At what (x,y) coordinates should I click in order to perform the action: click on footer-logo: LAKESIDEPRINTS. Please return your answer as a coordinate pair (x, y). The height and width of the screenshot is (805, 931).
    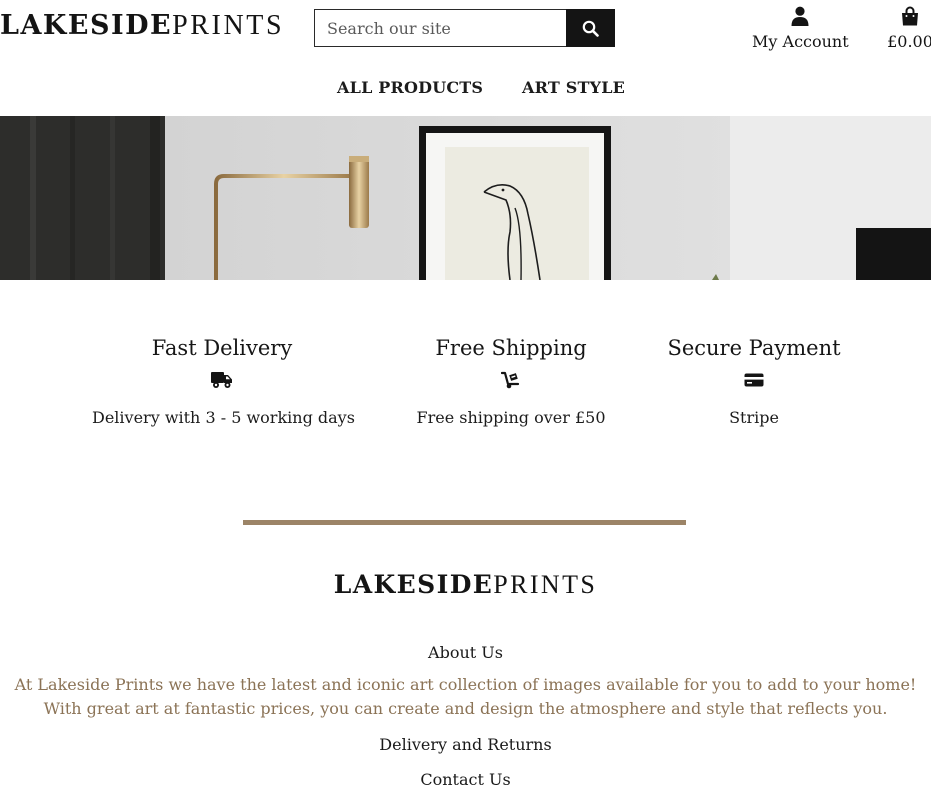
    Looking at the image, I should click on (465, 585).